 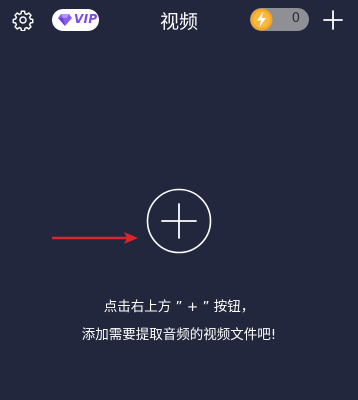 I want to click on hint-text-line2: 添加需要提取音频的视频文件吧!, so click(x=179, y=335).